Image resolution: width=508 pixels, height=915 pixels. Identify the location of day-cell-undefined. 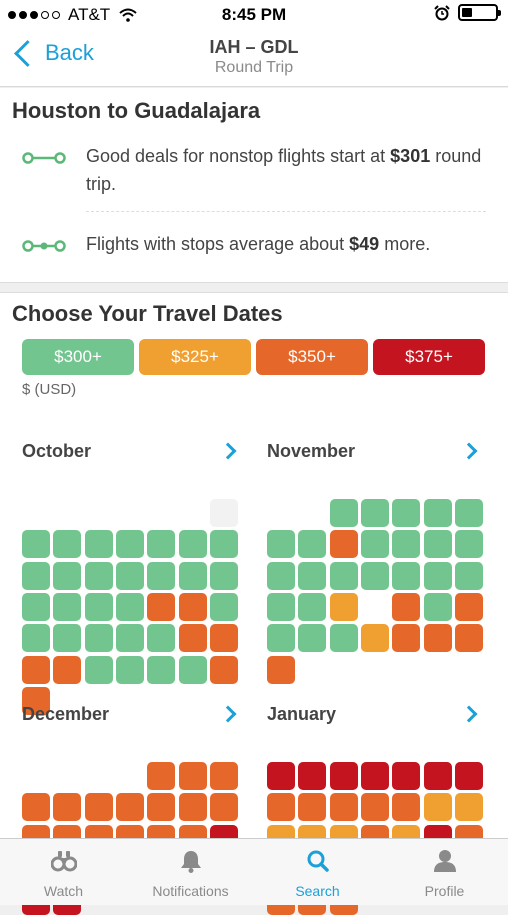
(375, 607).